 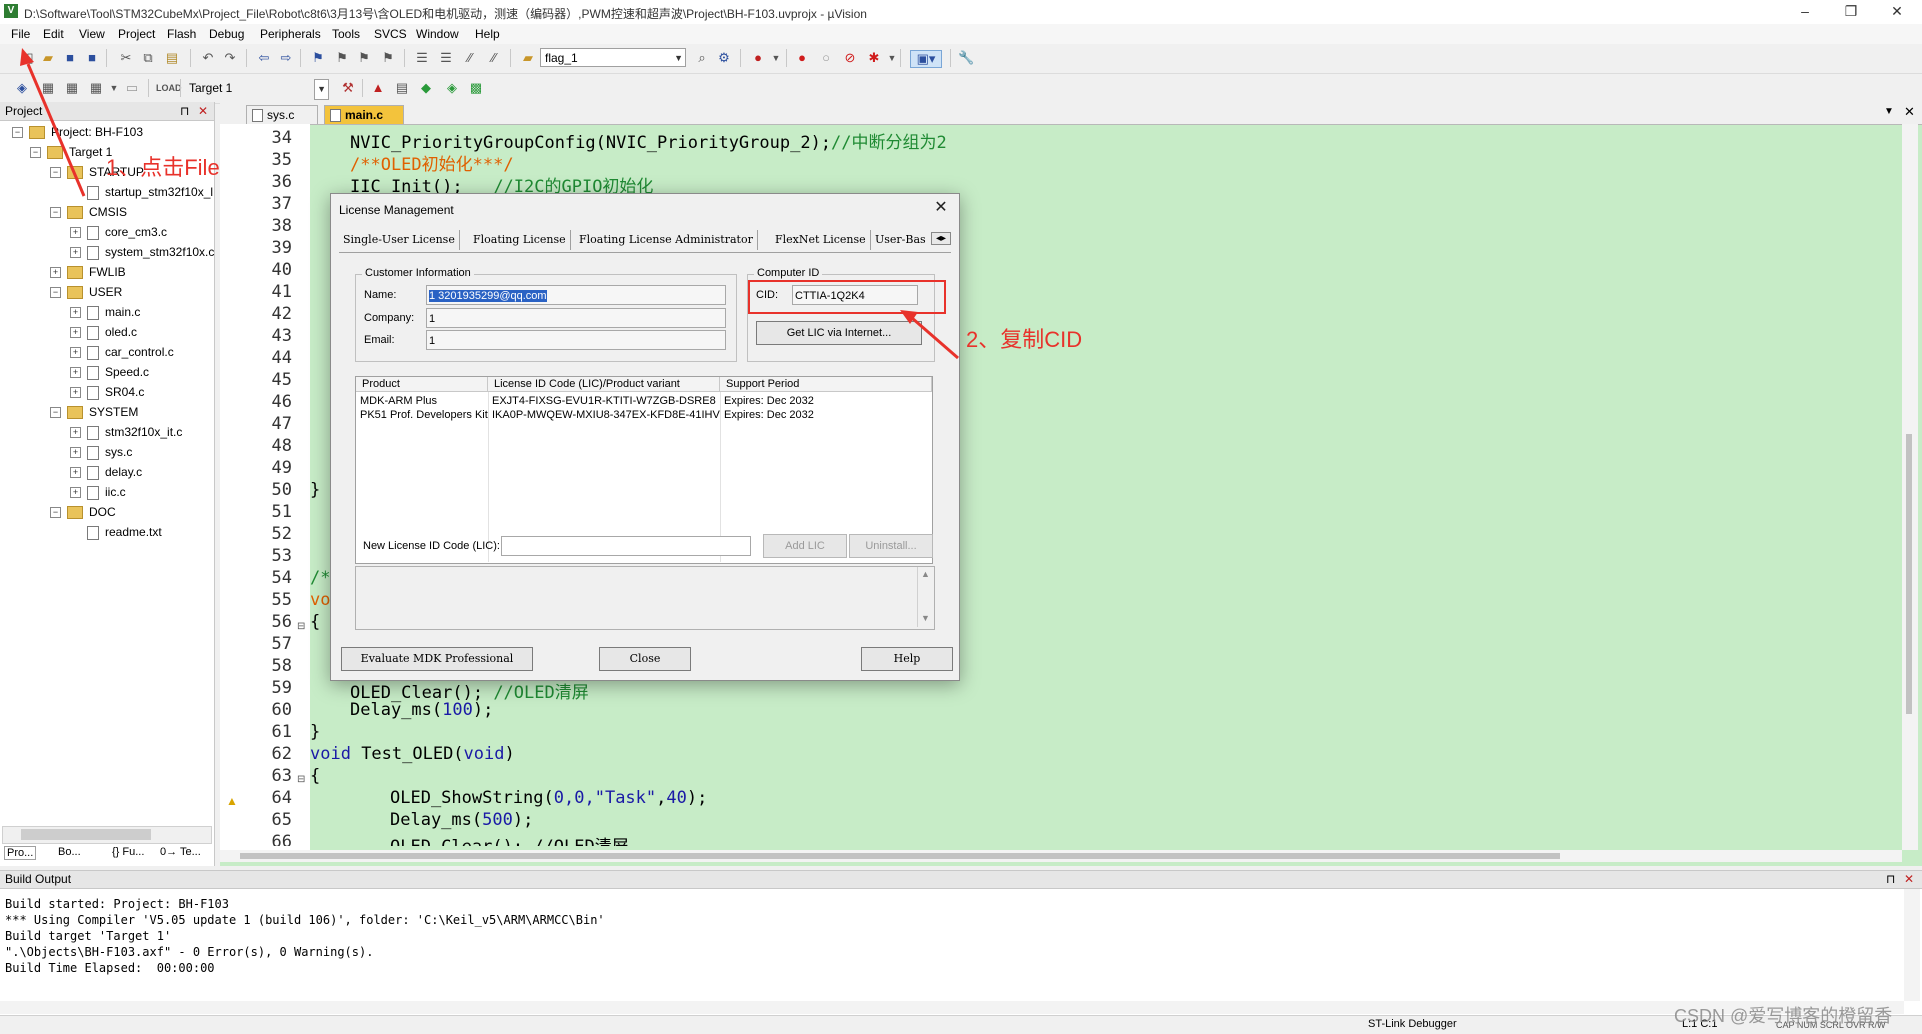 I want to click on annotation-step1: 1、点击File, so click(x=163, y=167).